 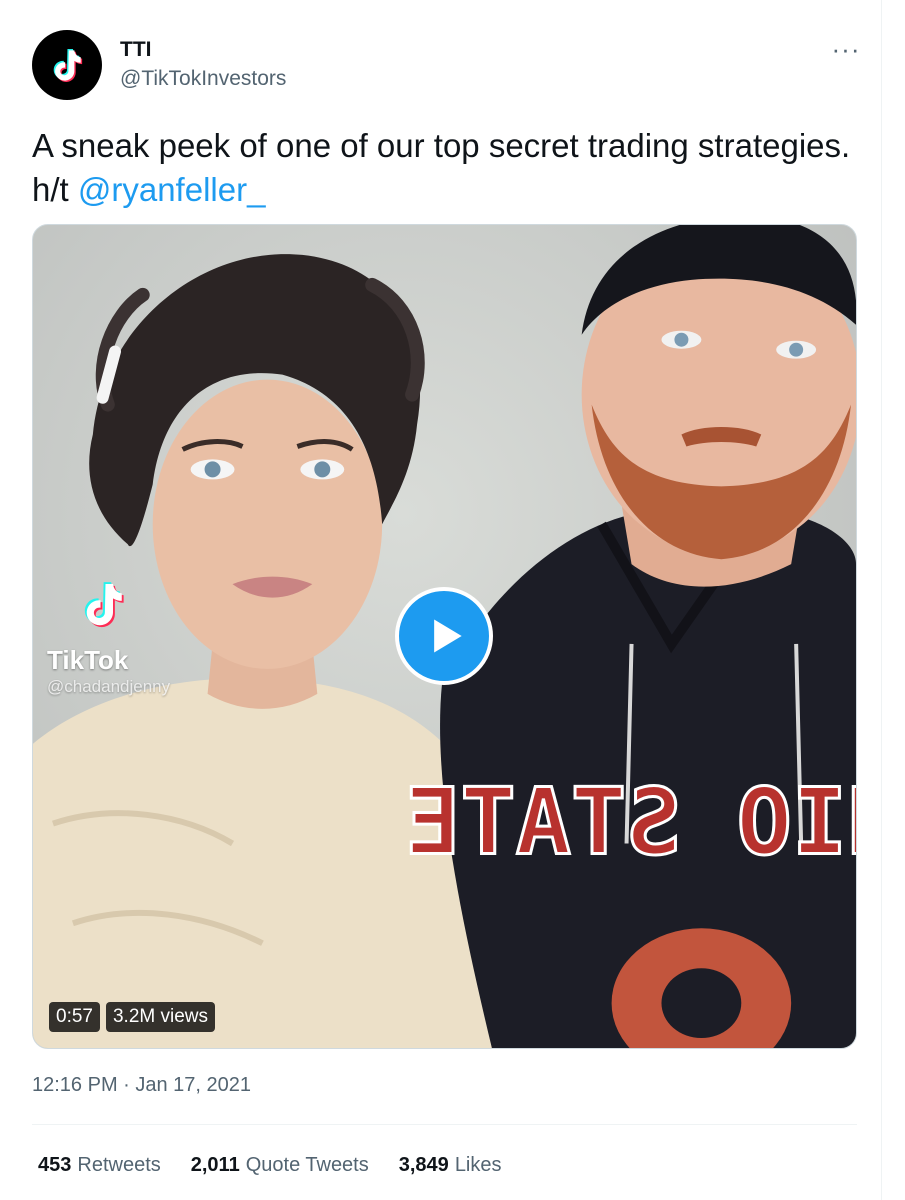 What do you see at coordinates (423, 1165) in the screenshot?
I see `stat-count: 3,849` at bounding box center [423, 1165].